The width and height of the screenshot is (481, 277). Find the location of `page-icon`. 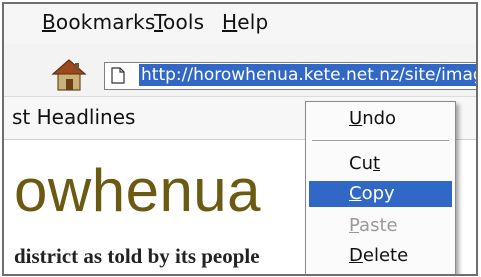

page-icon is located at coordinates (118, 75).